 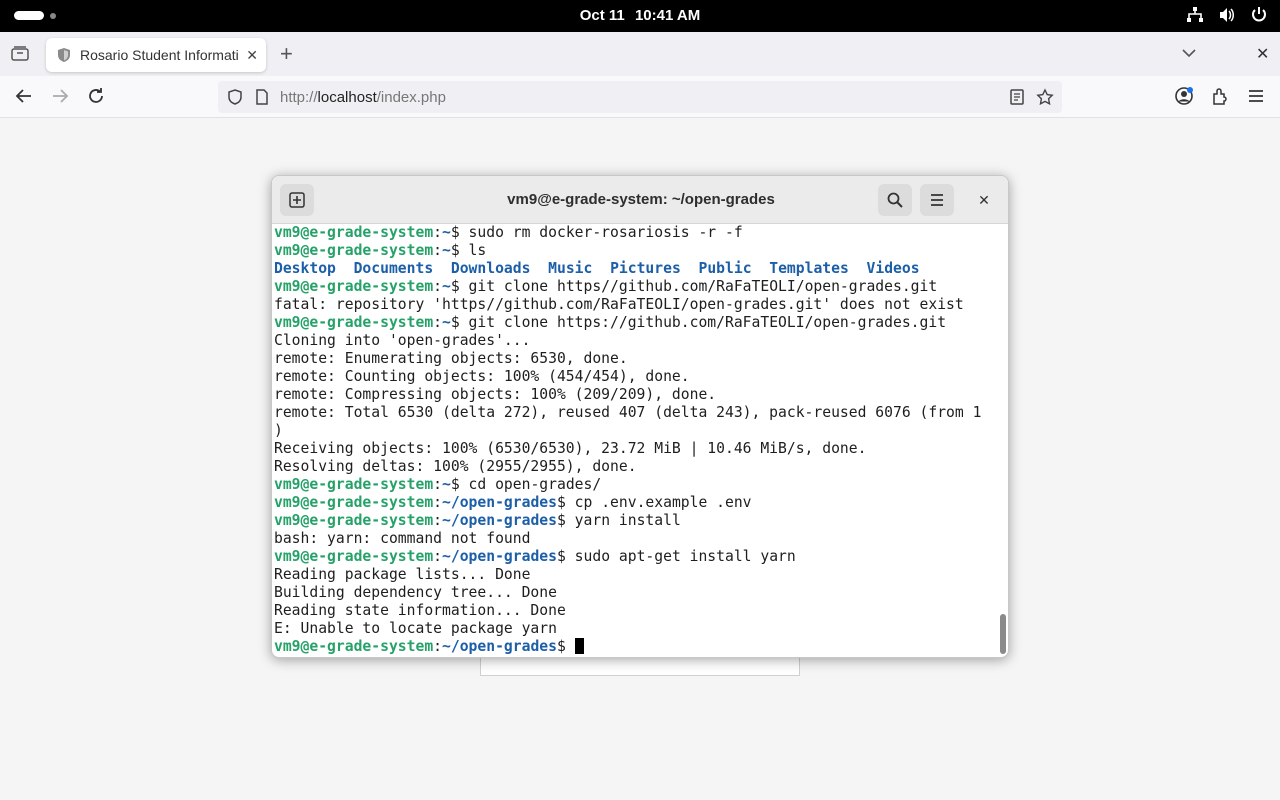 I want to click on terminal-scrollbar, so click(x=1003, y=440).